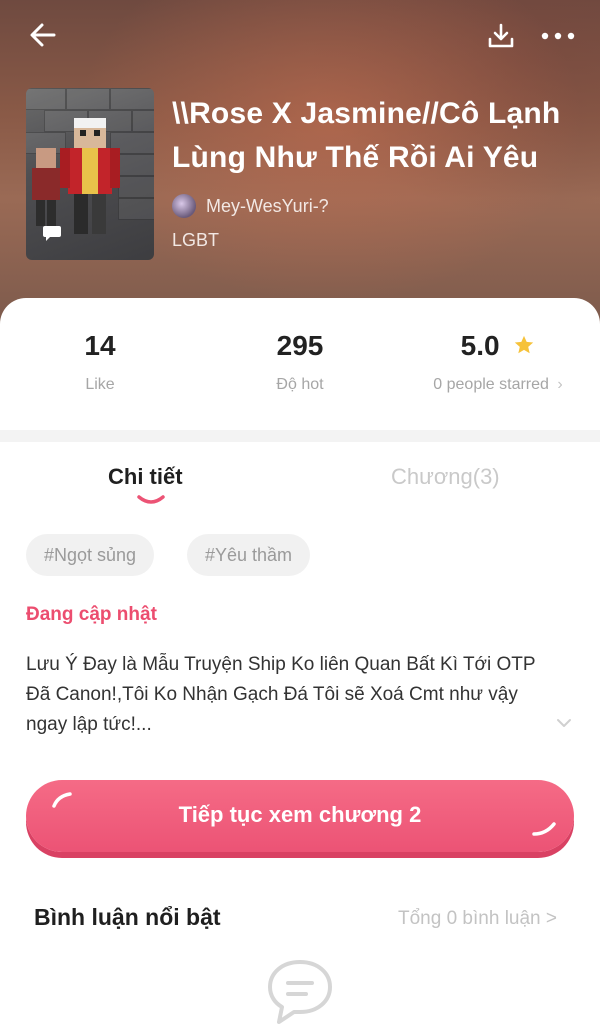 The height and width of the screenshot is (1034, 600). What do you see at coordinates (524, 344) in the screenshot?
I see `star-icon` at bounding box center [524, 344].